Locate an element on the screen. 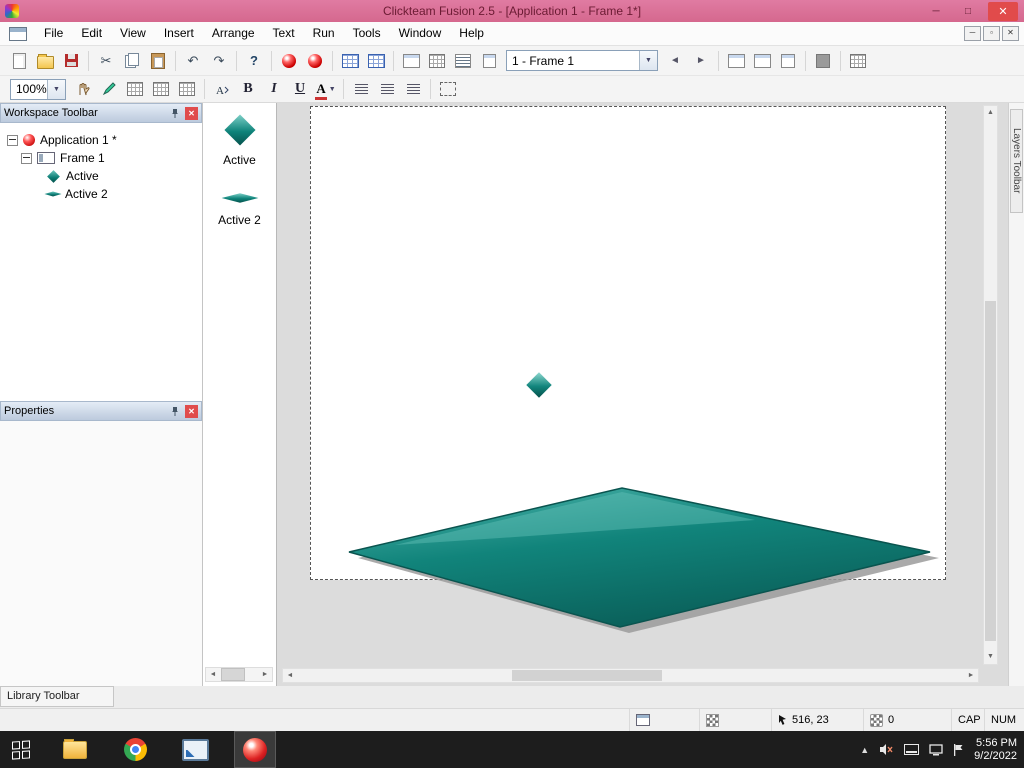 This screenshot has height=768, width=1024. editor-vertical-scrollbar: ▲ ▼ is located at coordinates (990, 385).